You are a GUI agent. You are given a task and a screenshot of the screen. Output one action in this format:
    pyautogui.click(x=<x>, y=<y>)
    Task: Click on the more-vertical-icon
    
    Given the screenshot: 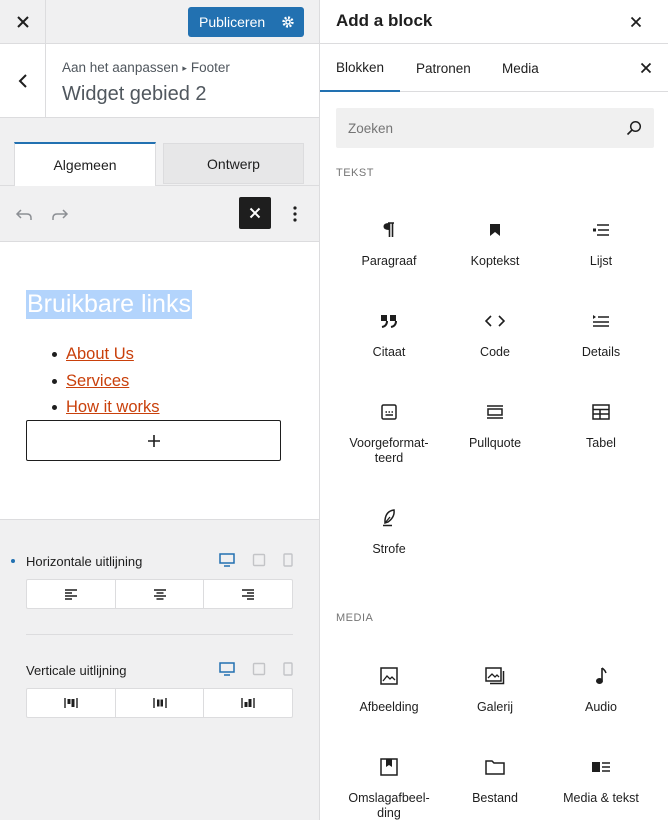 What is the action you would take?
    pyautogui.click(x=295, y=214)
    